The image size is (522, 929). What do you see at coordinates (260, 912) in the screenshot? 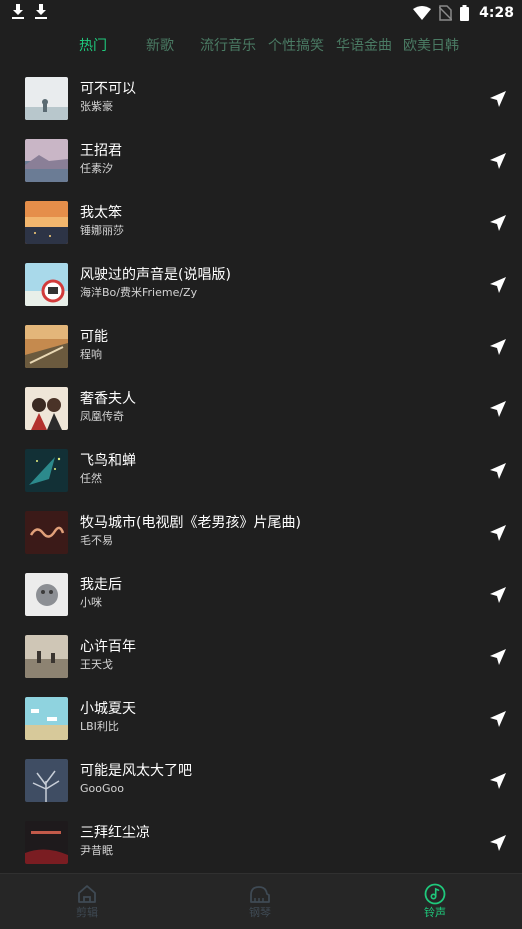
I see `nav-label: 钢琴` at bounding box center [260, 912].